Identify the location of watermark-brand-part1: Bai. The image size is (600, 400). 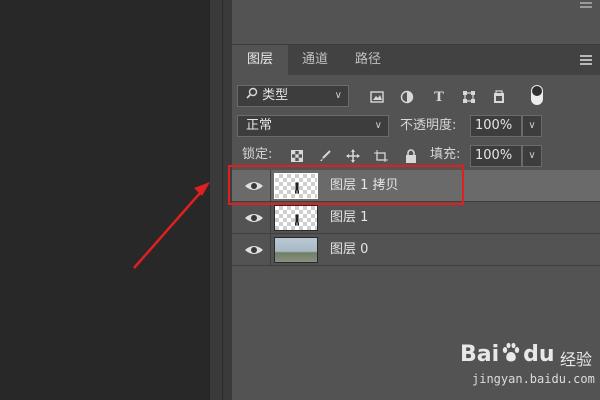
(480, 354).